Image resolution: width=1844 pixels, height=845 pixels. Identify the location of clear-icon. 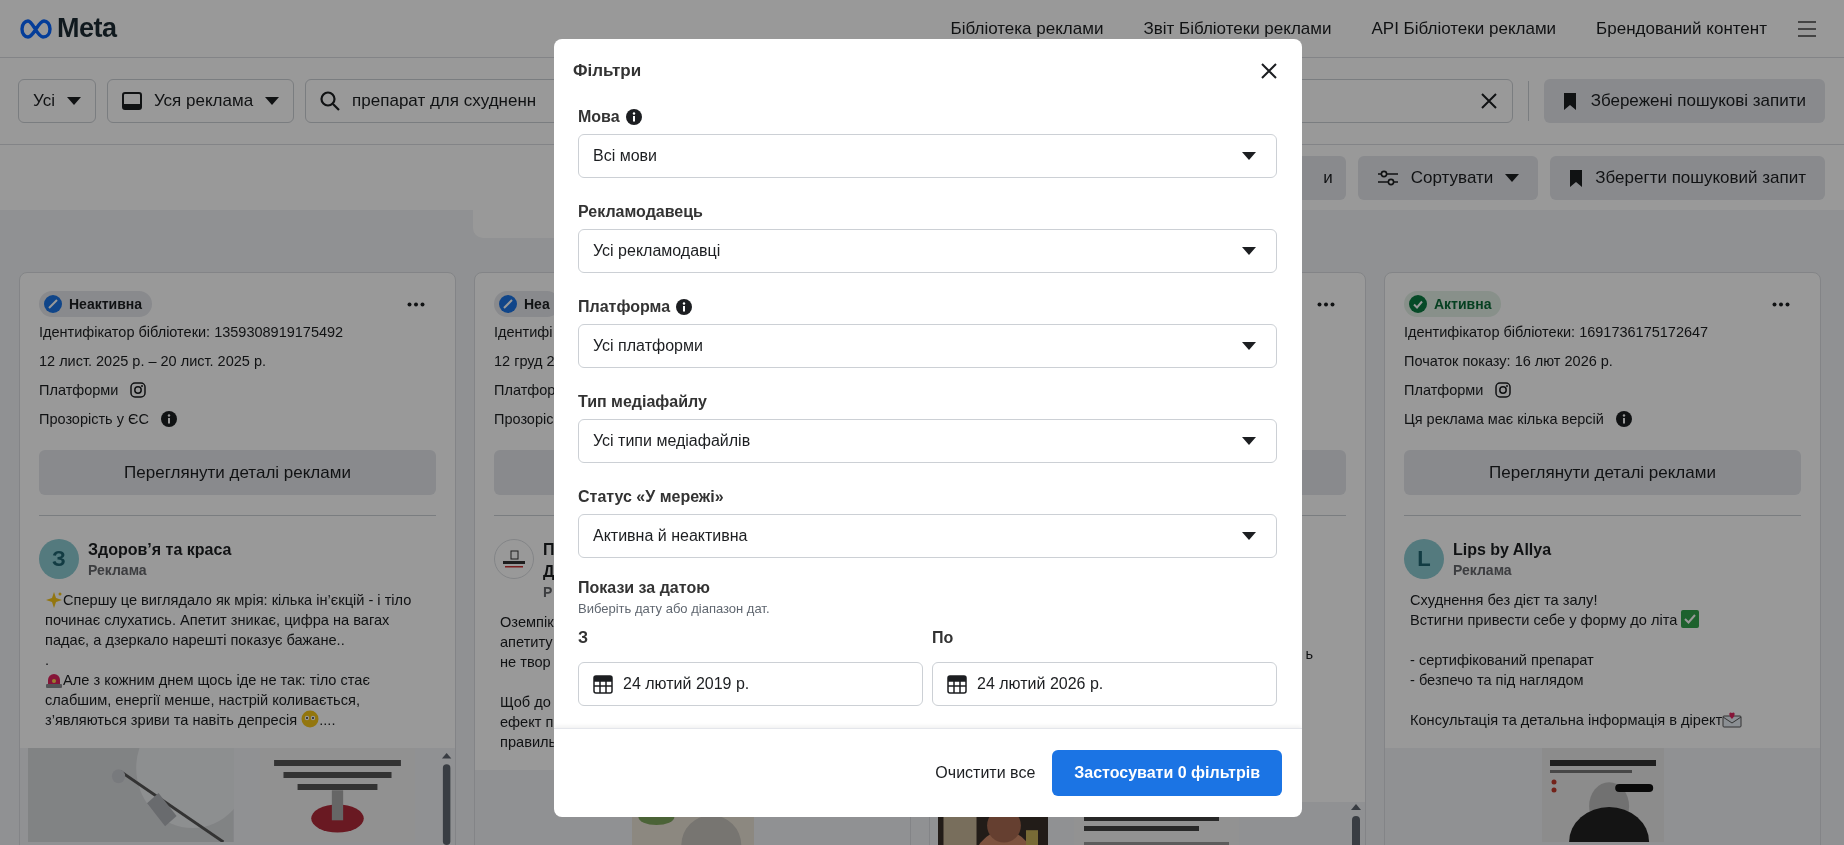
(1488, 101).